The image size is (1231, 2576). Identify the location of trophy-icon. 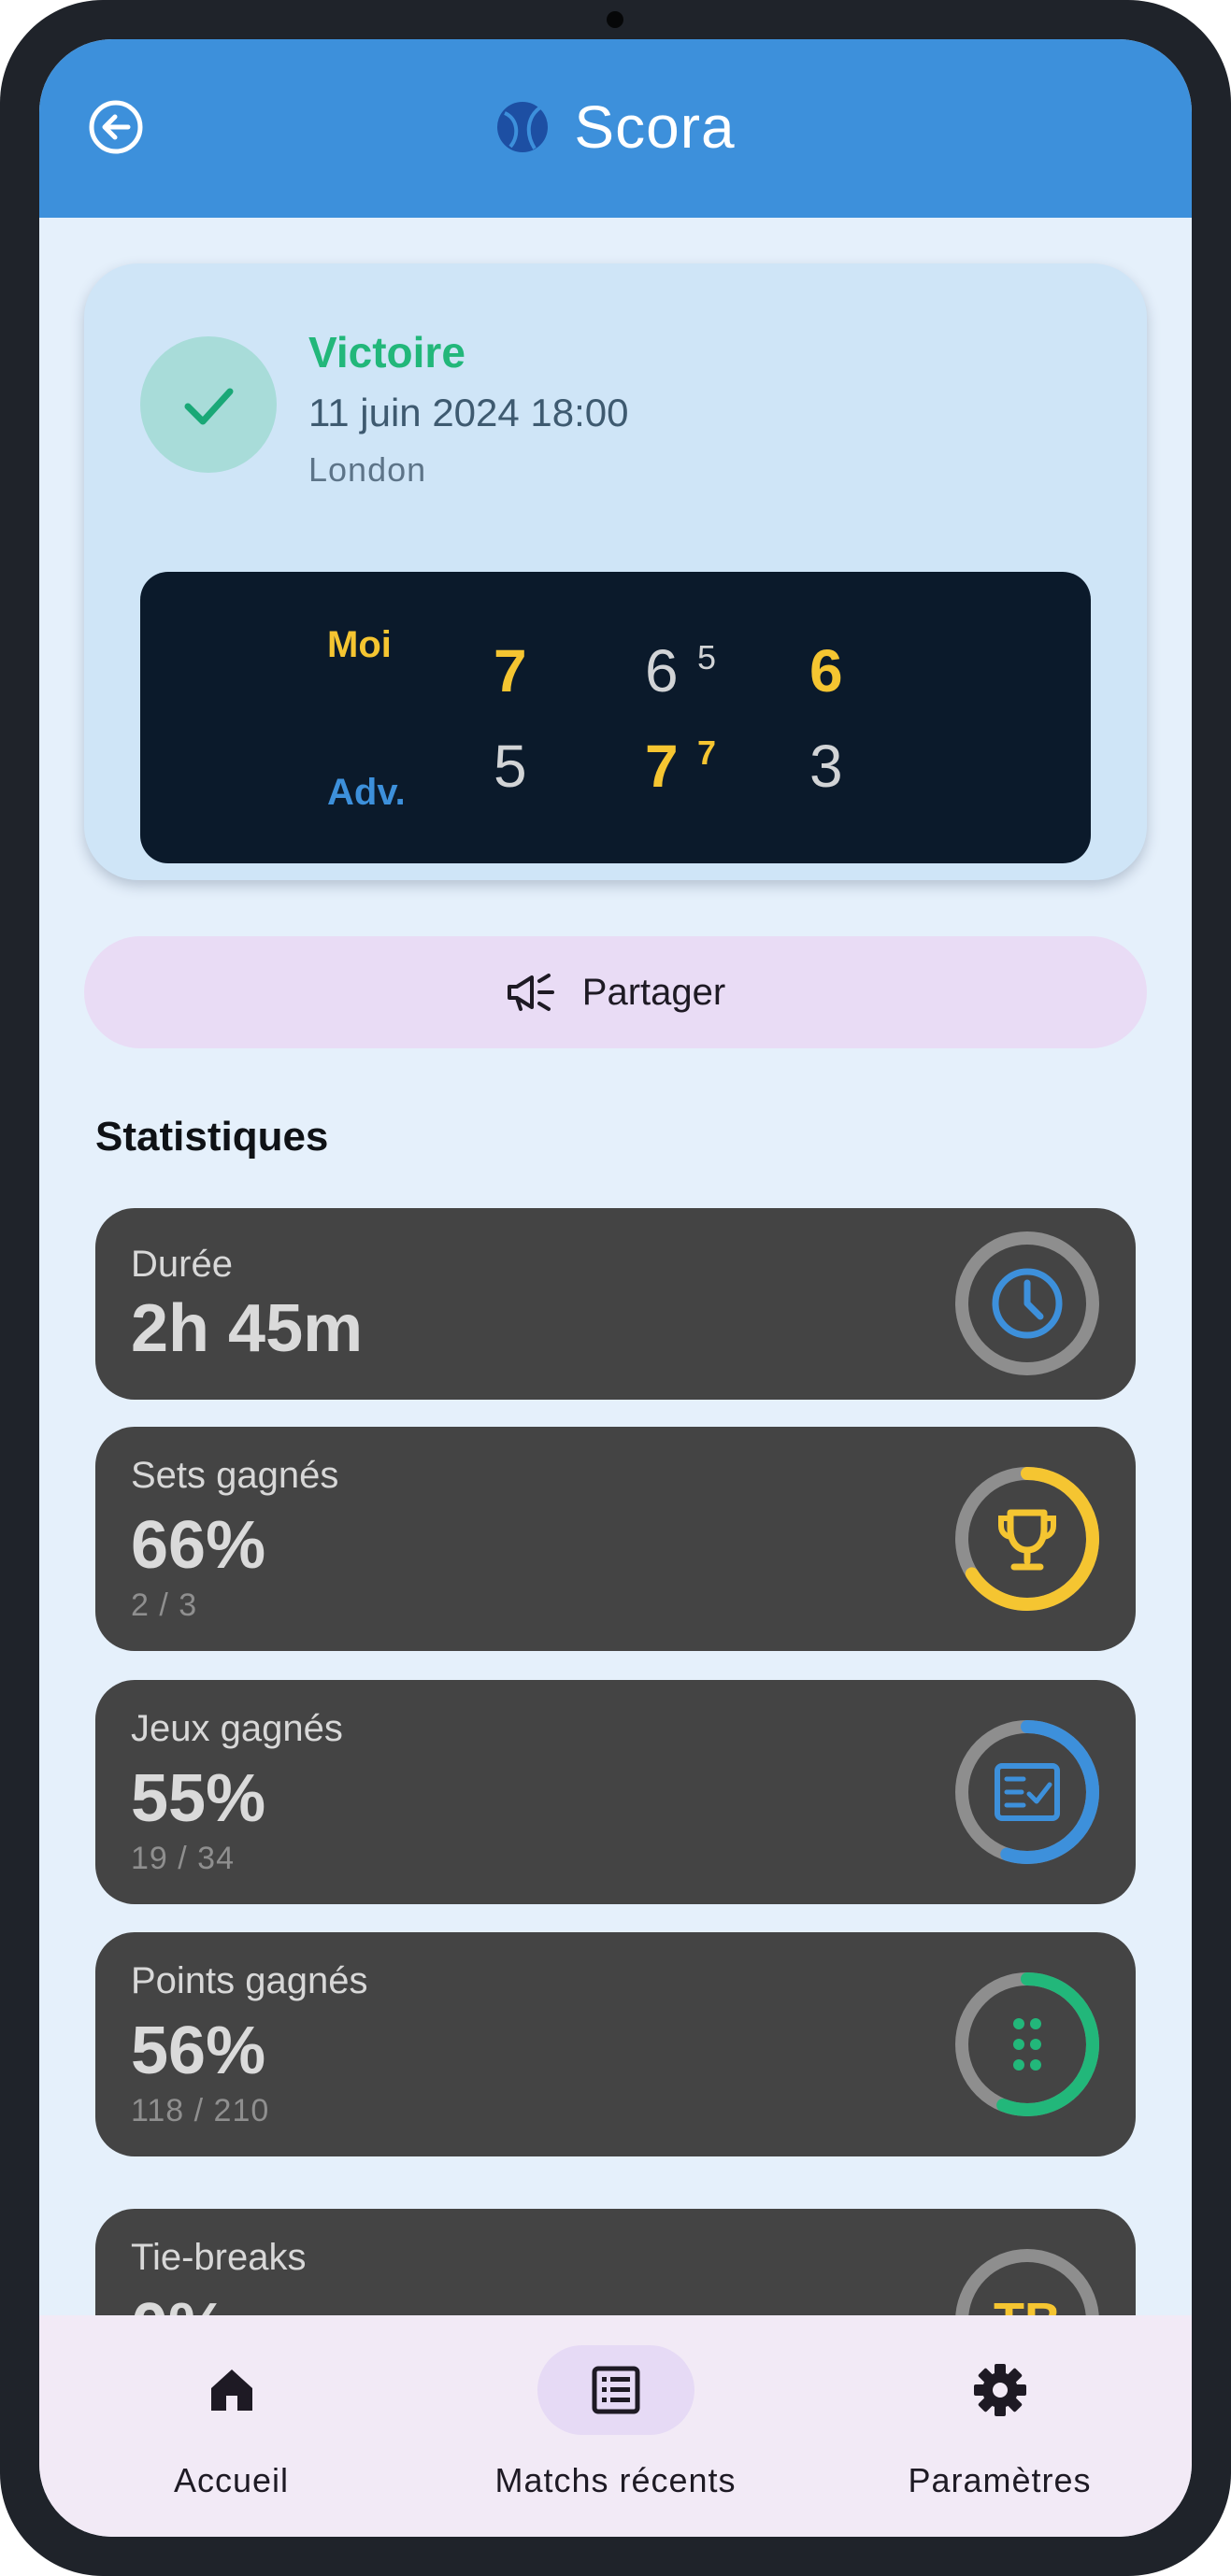
(1027, 1540).